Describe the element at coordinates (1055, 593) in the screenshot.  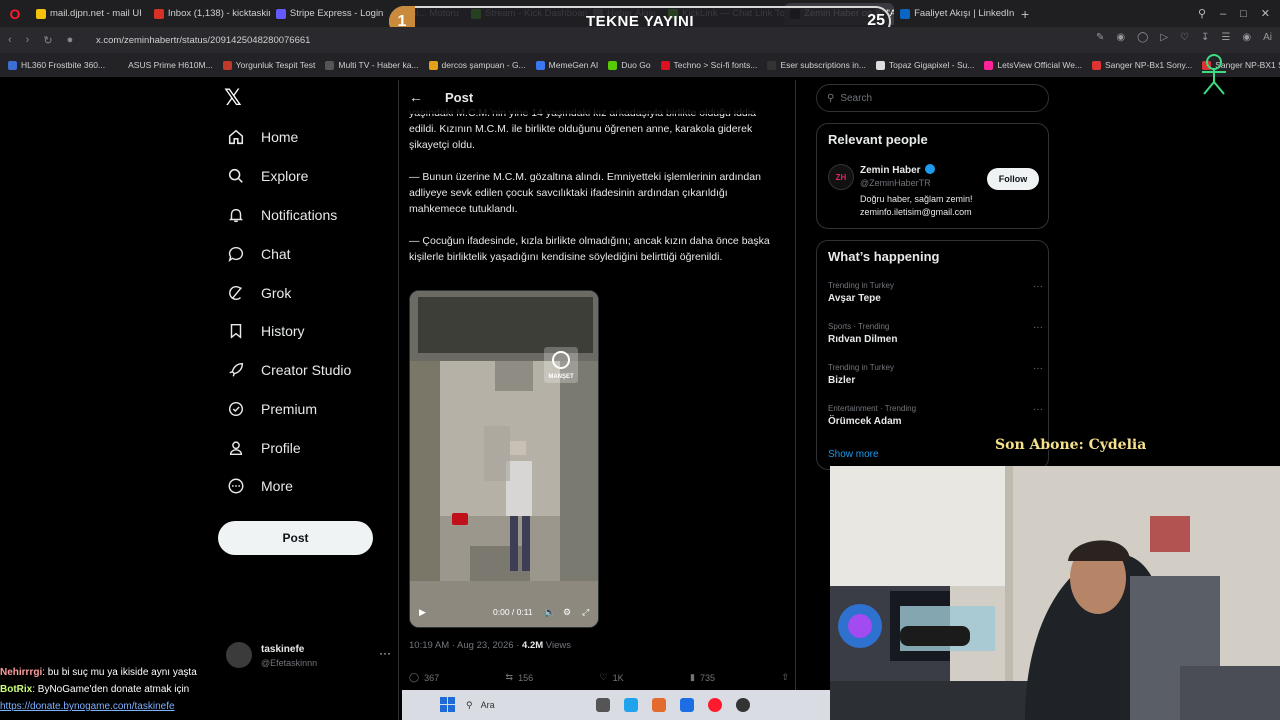
I see `webcam-image` at that location.